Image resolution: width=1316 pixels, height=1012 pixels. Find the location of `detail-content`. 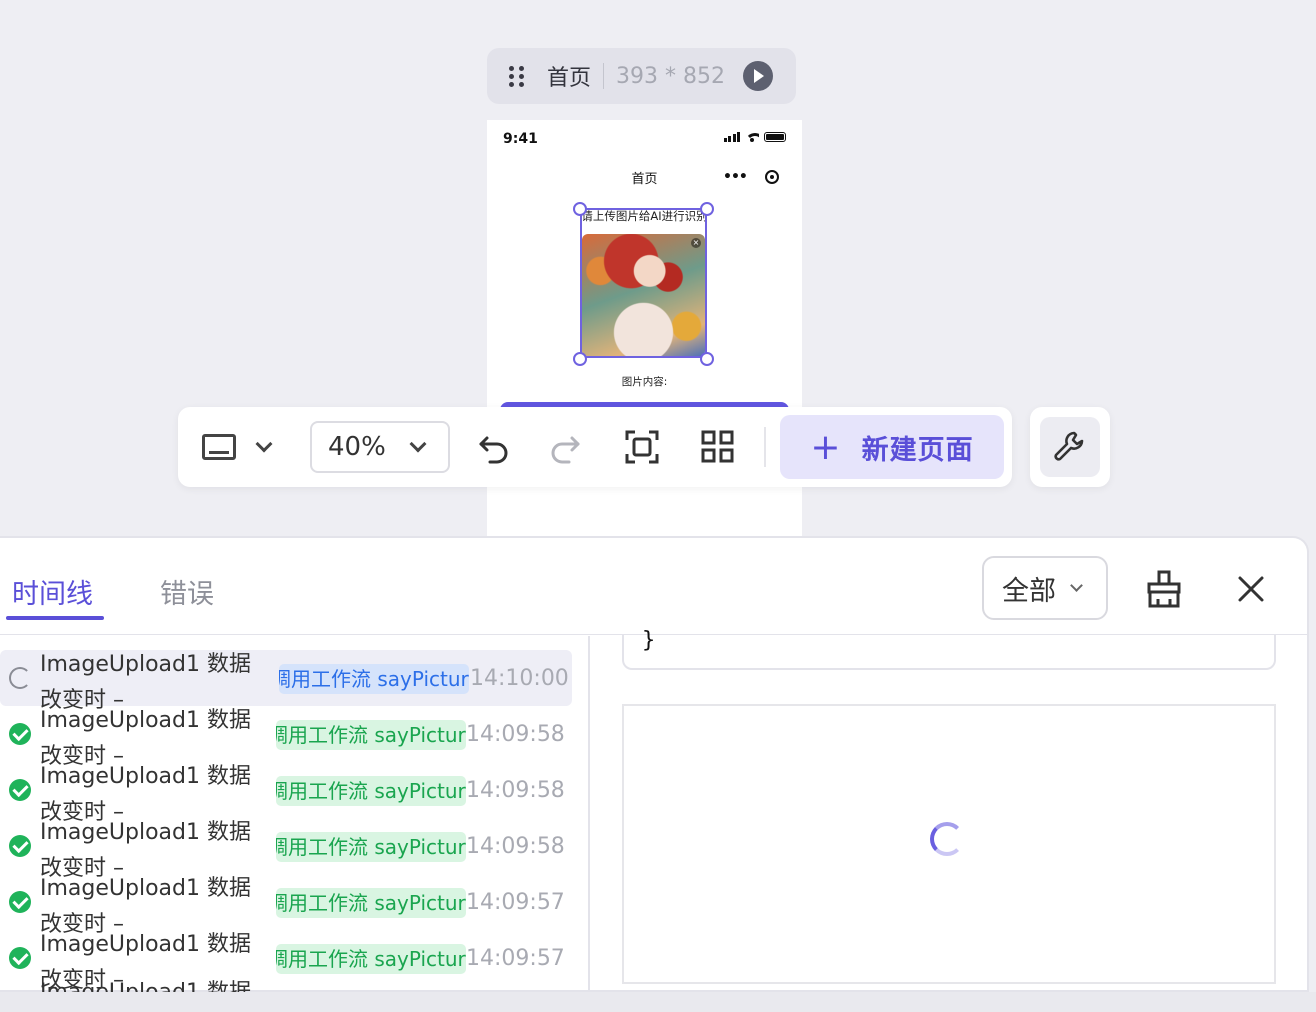

detail-content is located at coordinates (949, 844).